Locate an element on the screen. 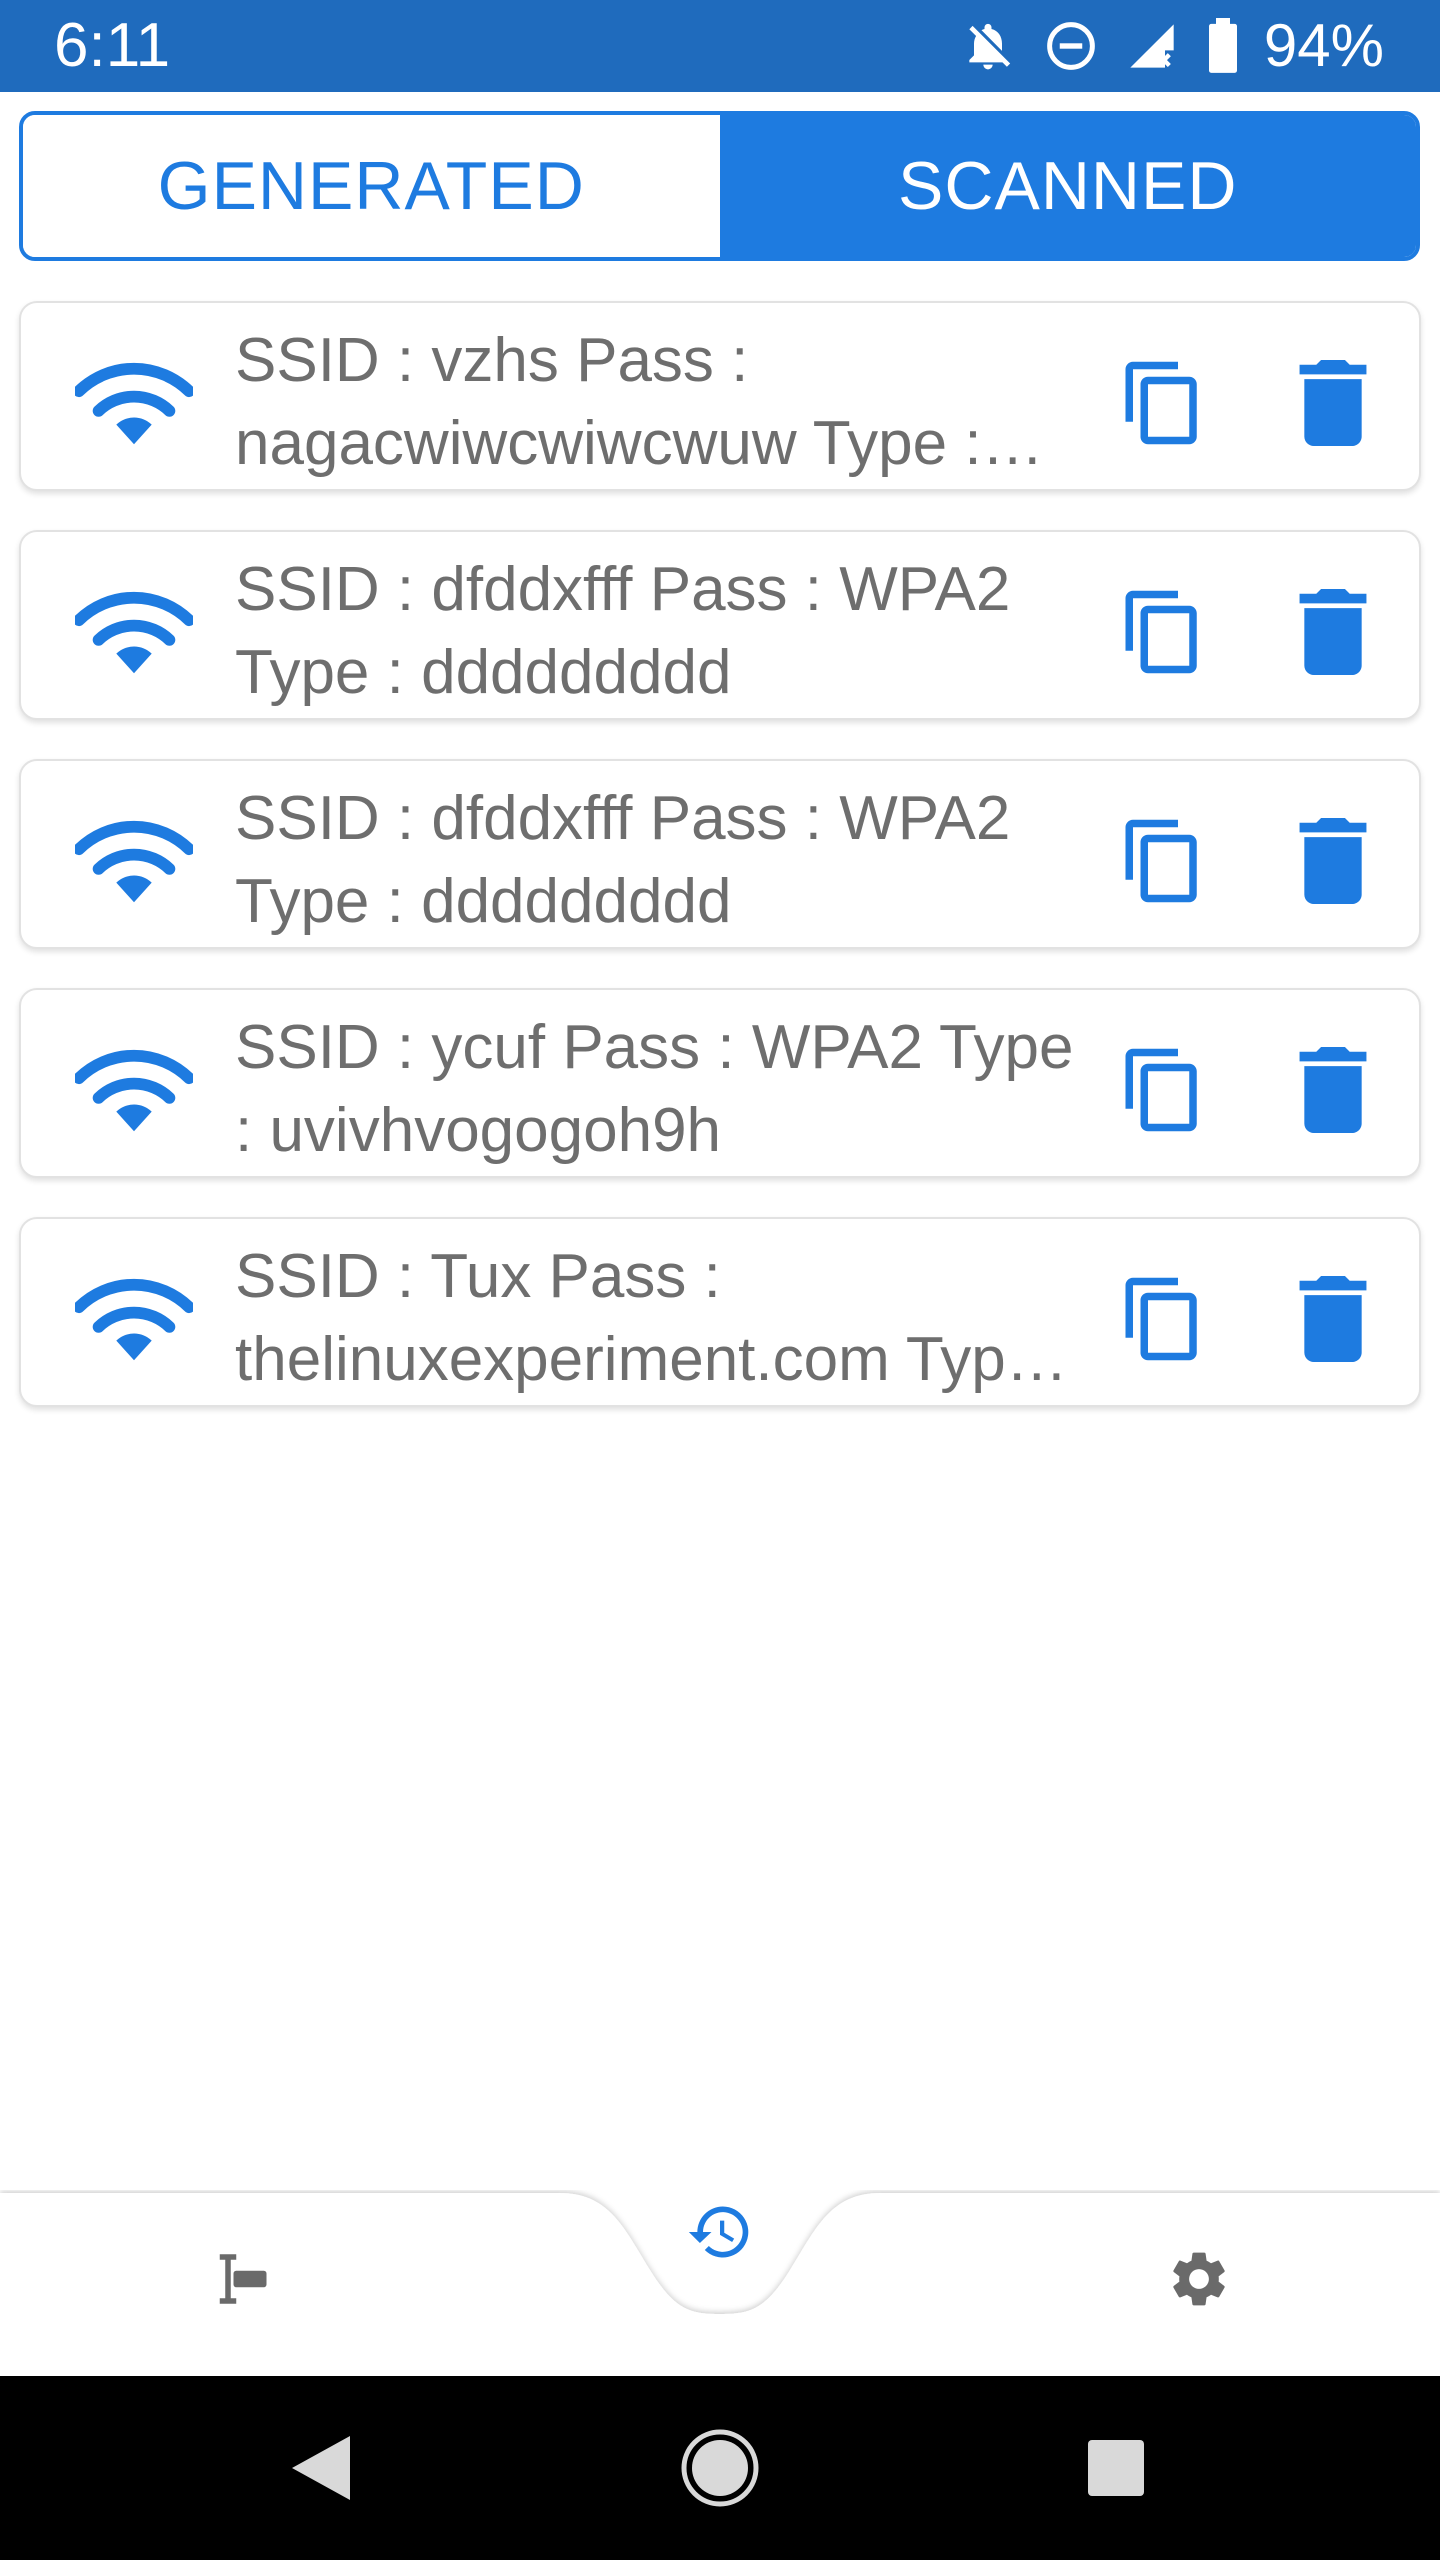  text-input-icon is located at coordinates (239, 2279).